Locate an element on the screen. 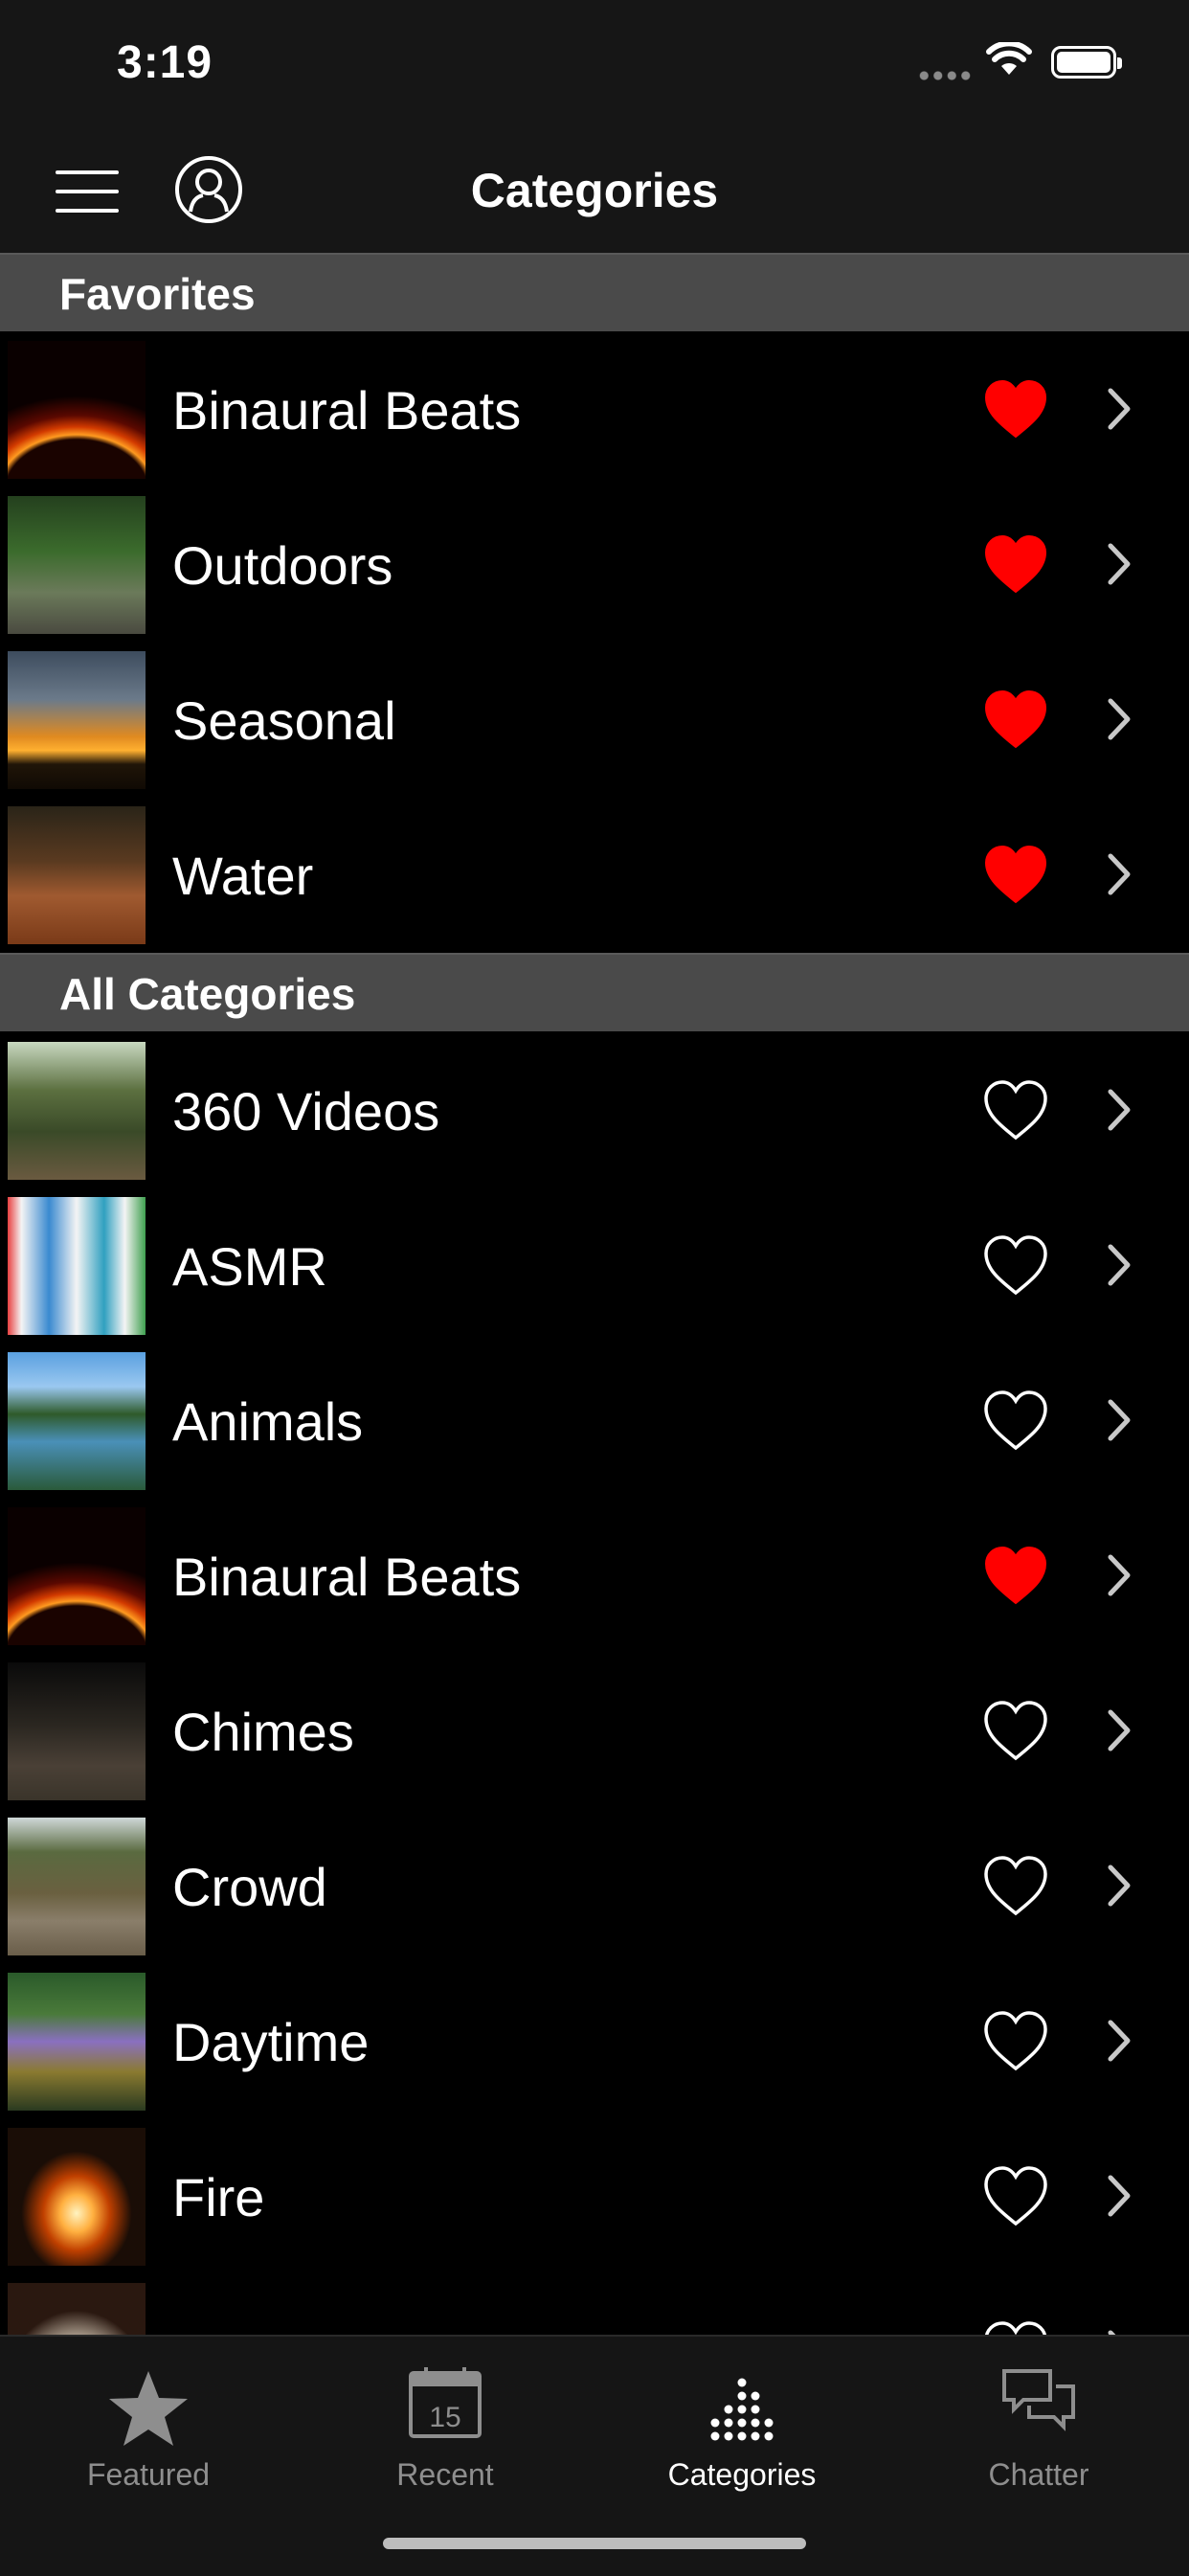 This screenshot has width=1189, height=2576. category-row: Animals is located at coordinates (594, 1429).